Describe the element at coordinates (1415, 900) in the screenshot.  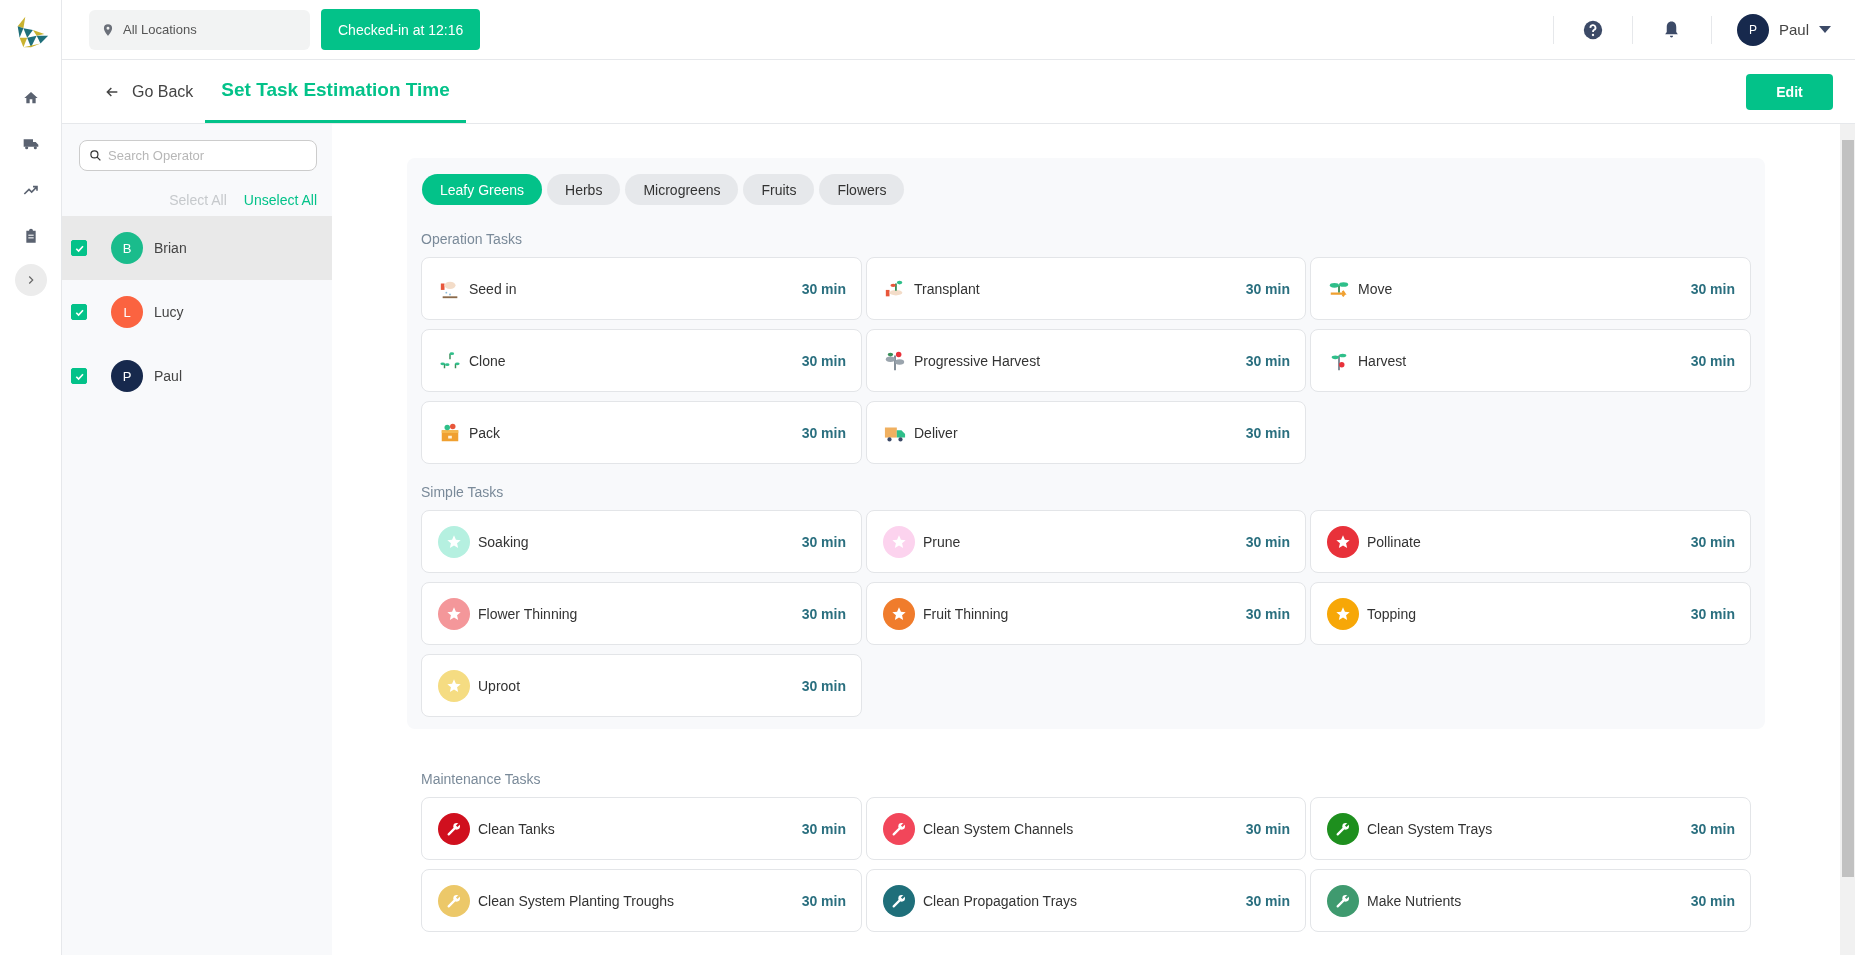
I see `task-name: Make Nutrients` at that location.